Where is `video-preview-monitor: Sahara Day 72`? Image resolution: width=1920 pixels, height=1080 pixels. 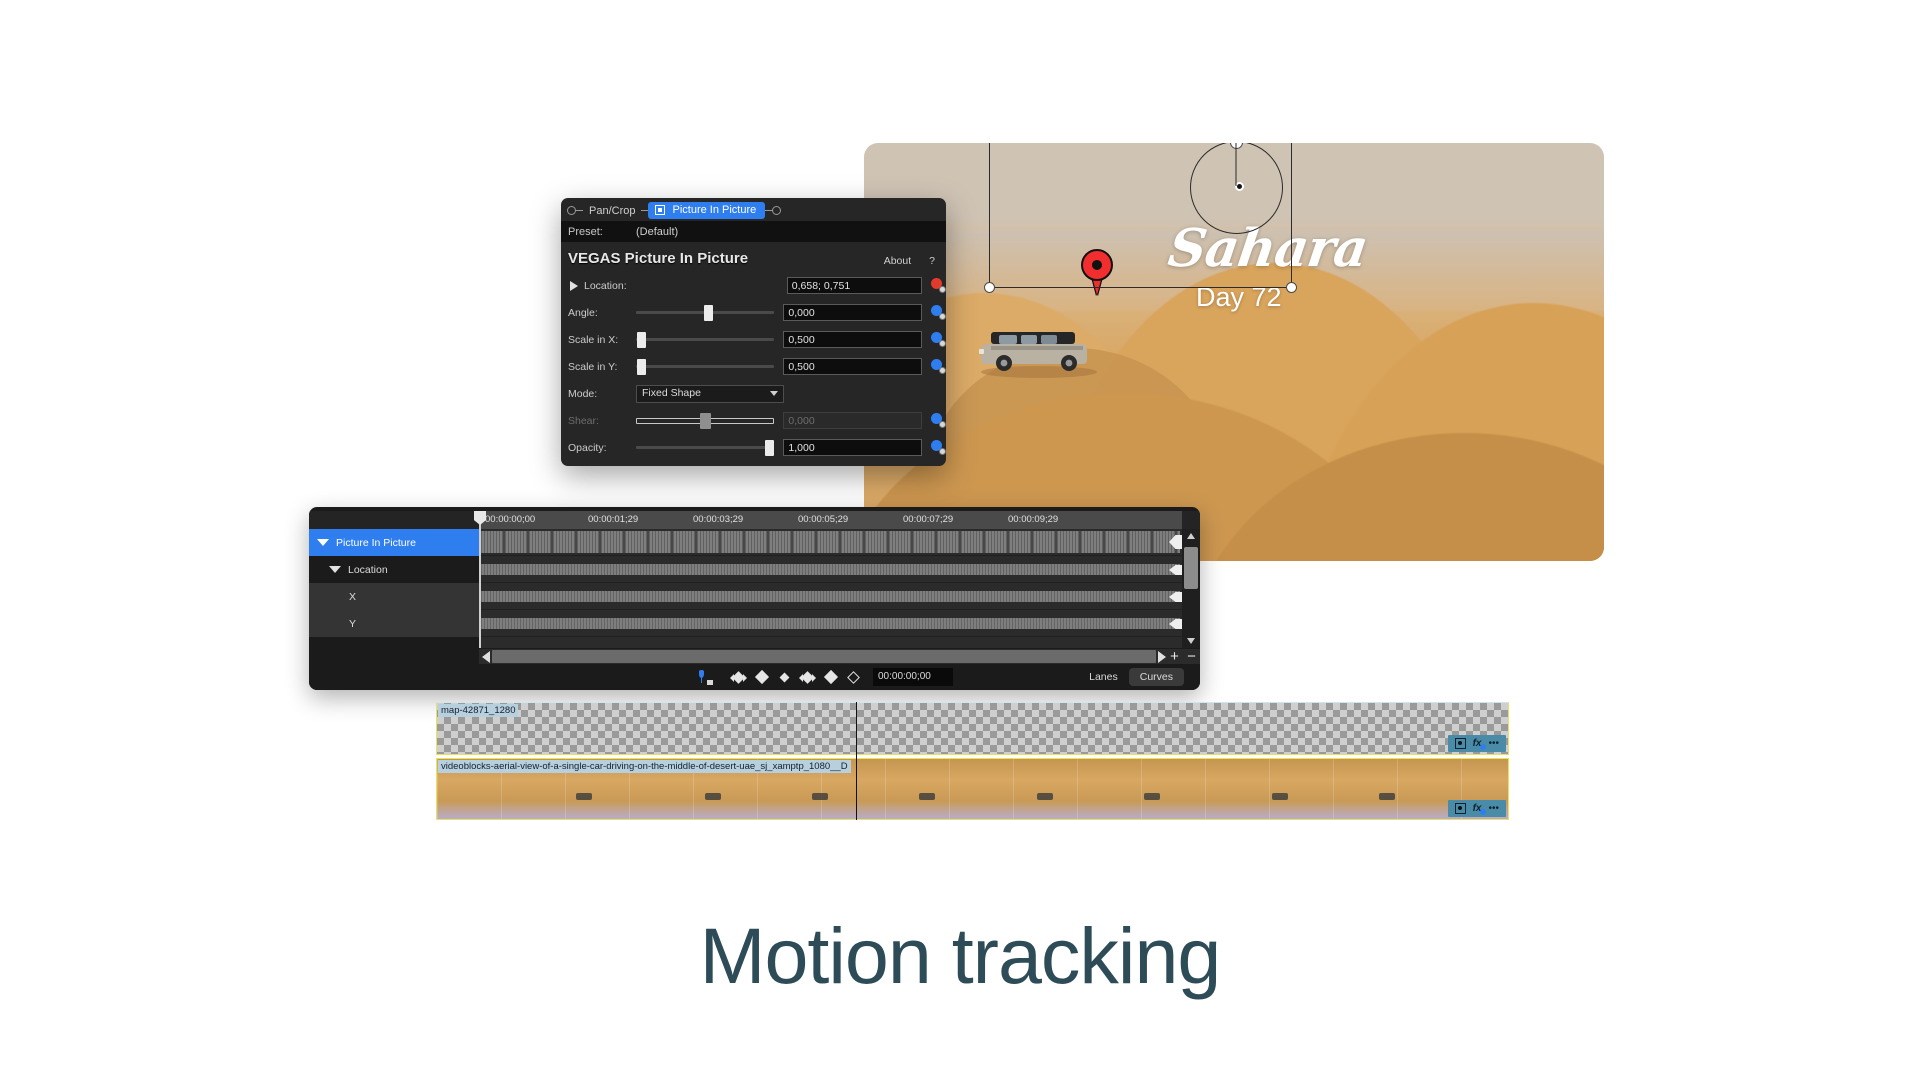 video-preview-monitor: Sahara Day 72 is located at coordinates (1234, 352).